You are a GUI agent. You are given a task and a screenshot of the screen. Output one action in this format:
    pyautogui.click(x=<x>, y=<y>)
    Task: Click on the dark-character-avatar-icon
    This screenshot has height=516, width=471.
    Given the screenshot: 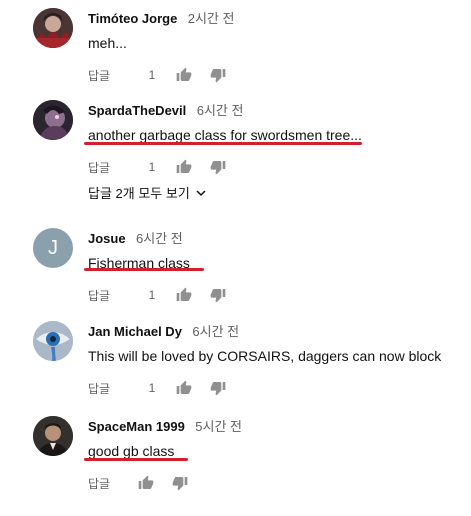 What is the action you would take?
    pyautogui.click(x=53, y=28)
    